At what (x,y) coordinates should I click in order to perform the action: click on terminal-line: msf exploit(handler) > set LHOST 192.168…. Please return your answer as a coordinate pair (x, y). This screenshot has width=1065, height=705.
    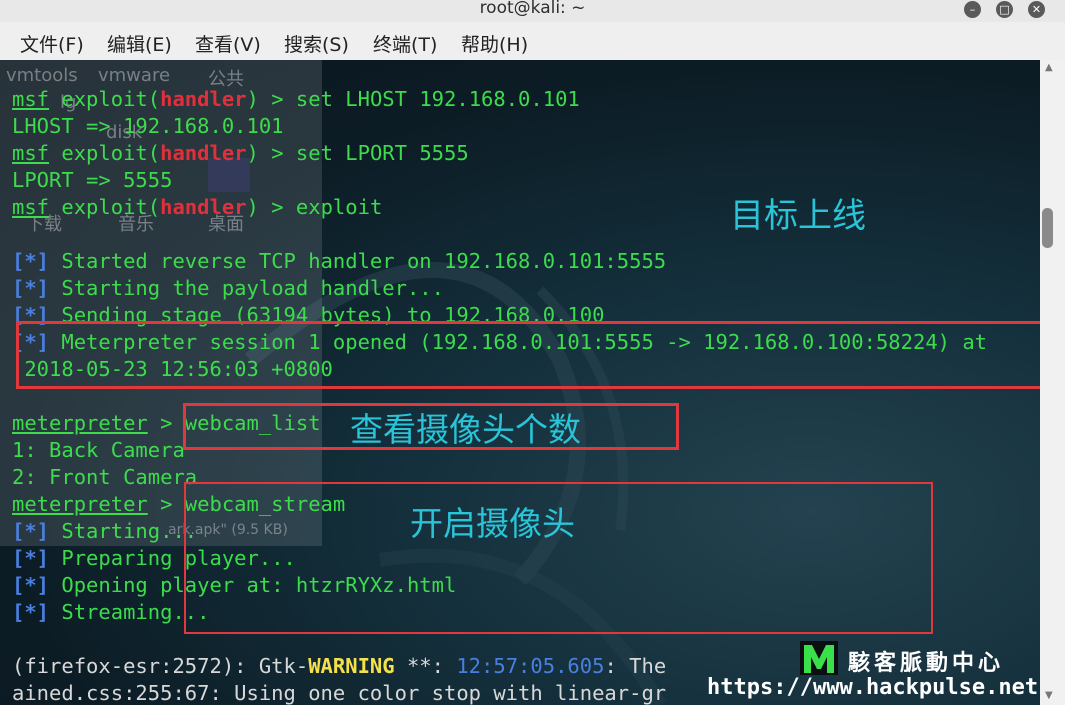
    Looking at the image, I should click on (296, 99).